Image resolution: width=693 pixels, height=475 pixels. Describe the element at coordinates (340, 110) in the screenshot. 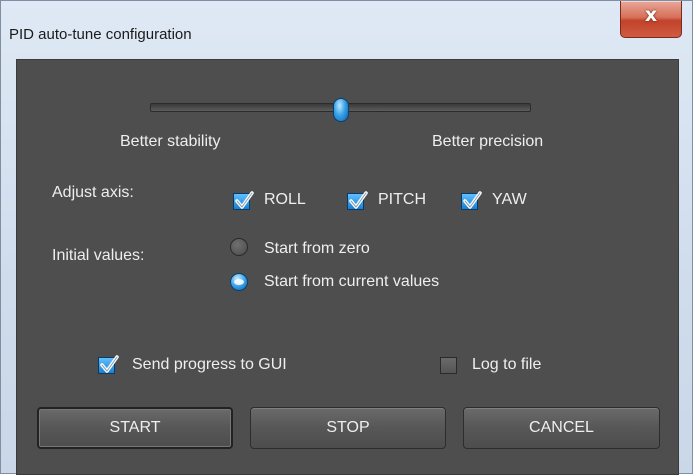

I see `slider-thumb` at that location.